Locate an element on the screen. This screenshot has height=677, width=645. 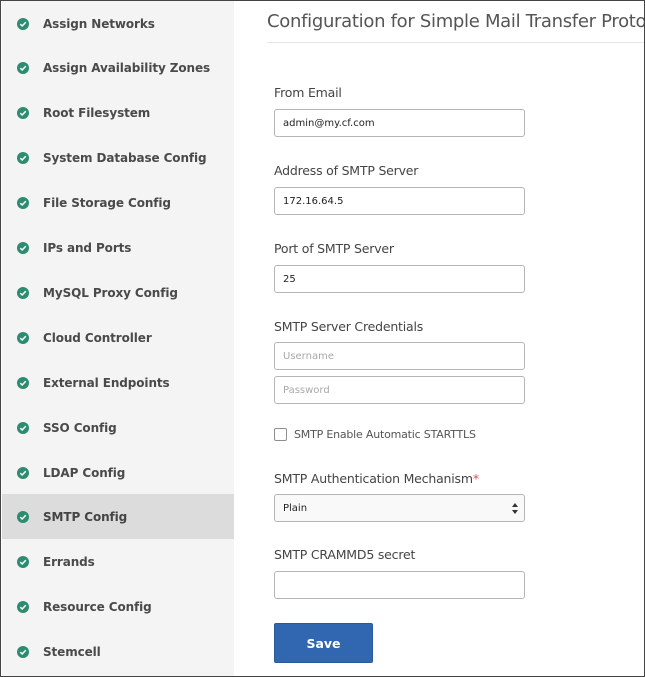
crammd5-secret-input is located at coordinates (399, 585).